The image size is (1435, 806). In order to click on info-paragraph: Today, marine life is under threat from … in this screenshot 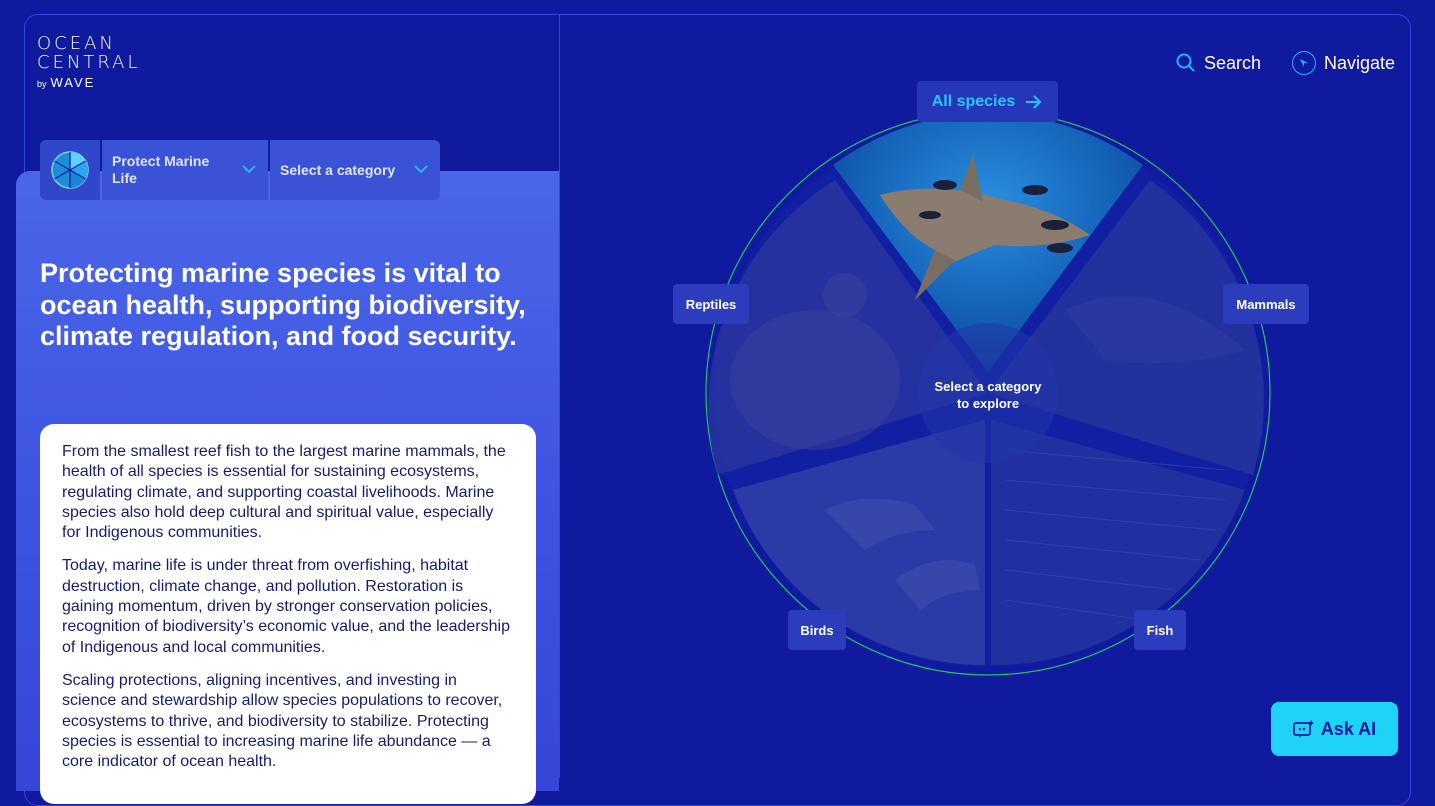, I will do `click(286, 606)`.